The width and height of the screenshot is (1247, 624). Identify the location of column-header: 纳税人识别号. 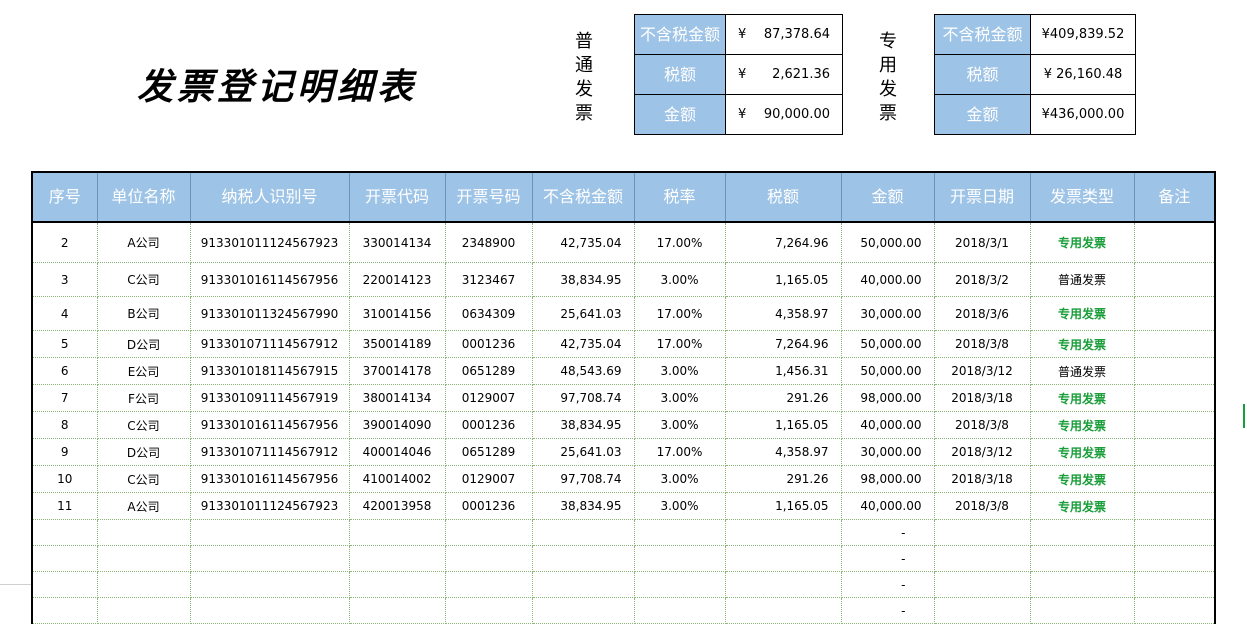
(269, 197).